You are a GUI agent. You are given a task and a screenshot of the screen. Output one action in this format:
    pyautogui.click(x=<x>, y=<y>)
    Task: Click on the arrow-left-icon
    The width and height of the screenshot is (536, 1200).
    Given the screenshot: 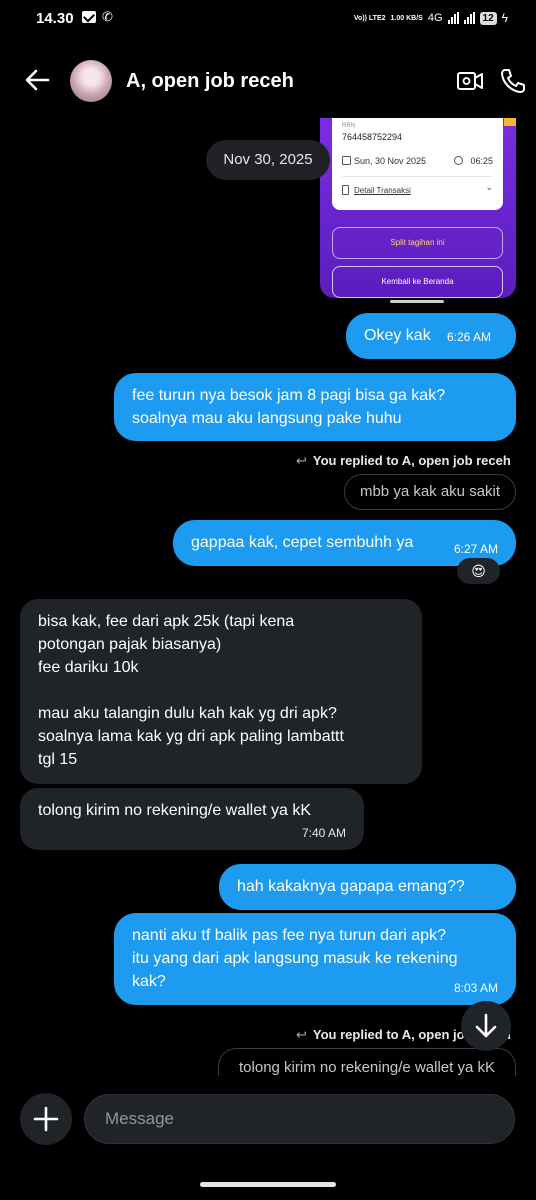 What is the action you would take?
    pyautogui.click(x=37, y=80)
    